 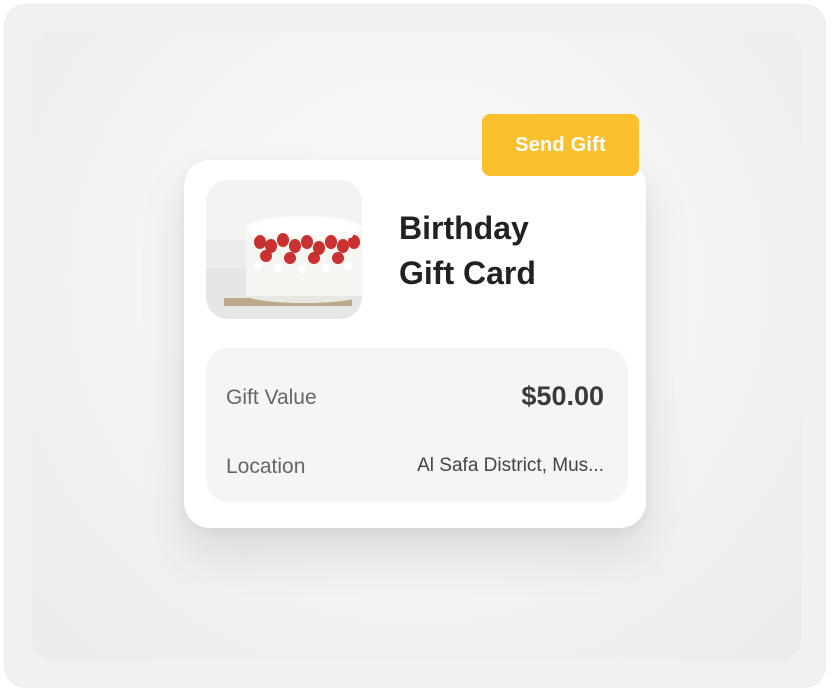 What do you see at coordinates (509, 251) in the screenshot?
I see `card-title: Birthday Gift Card` at bounding box center [509, 251].